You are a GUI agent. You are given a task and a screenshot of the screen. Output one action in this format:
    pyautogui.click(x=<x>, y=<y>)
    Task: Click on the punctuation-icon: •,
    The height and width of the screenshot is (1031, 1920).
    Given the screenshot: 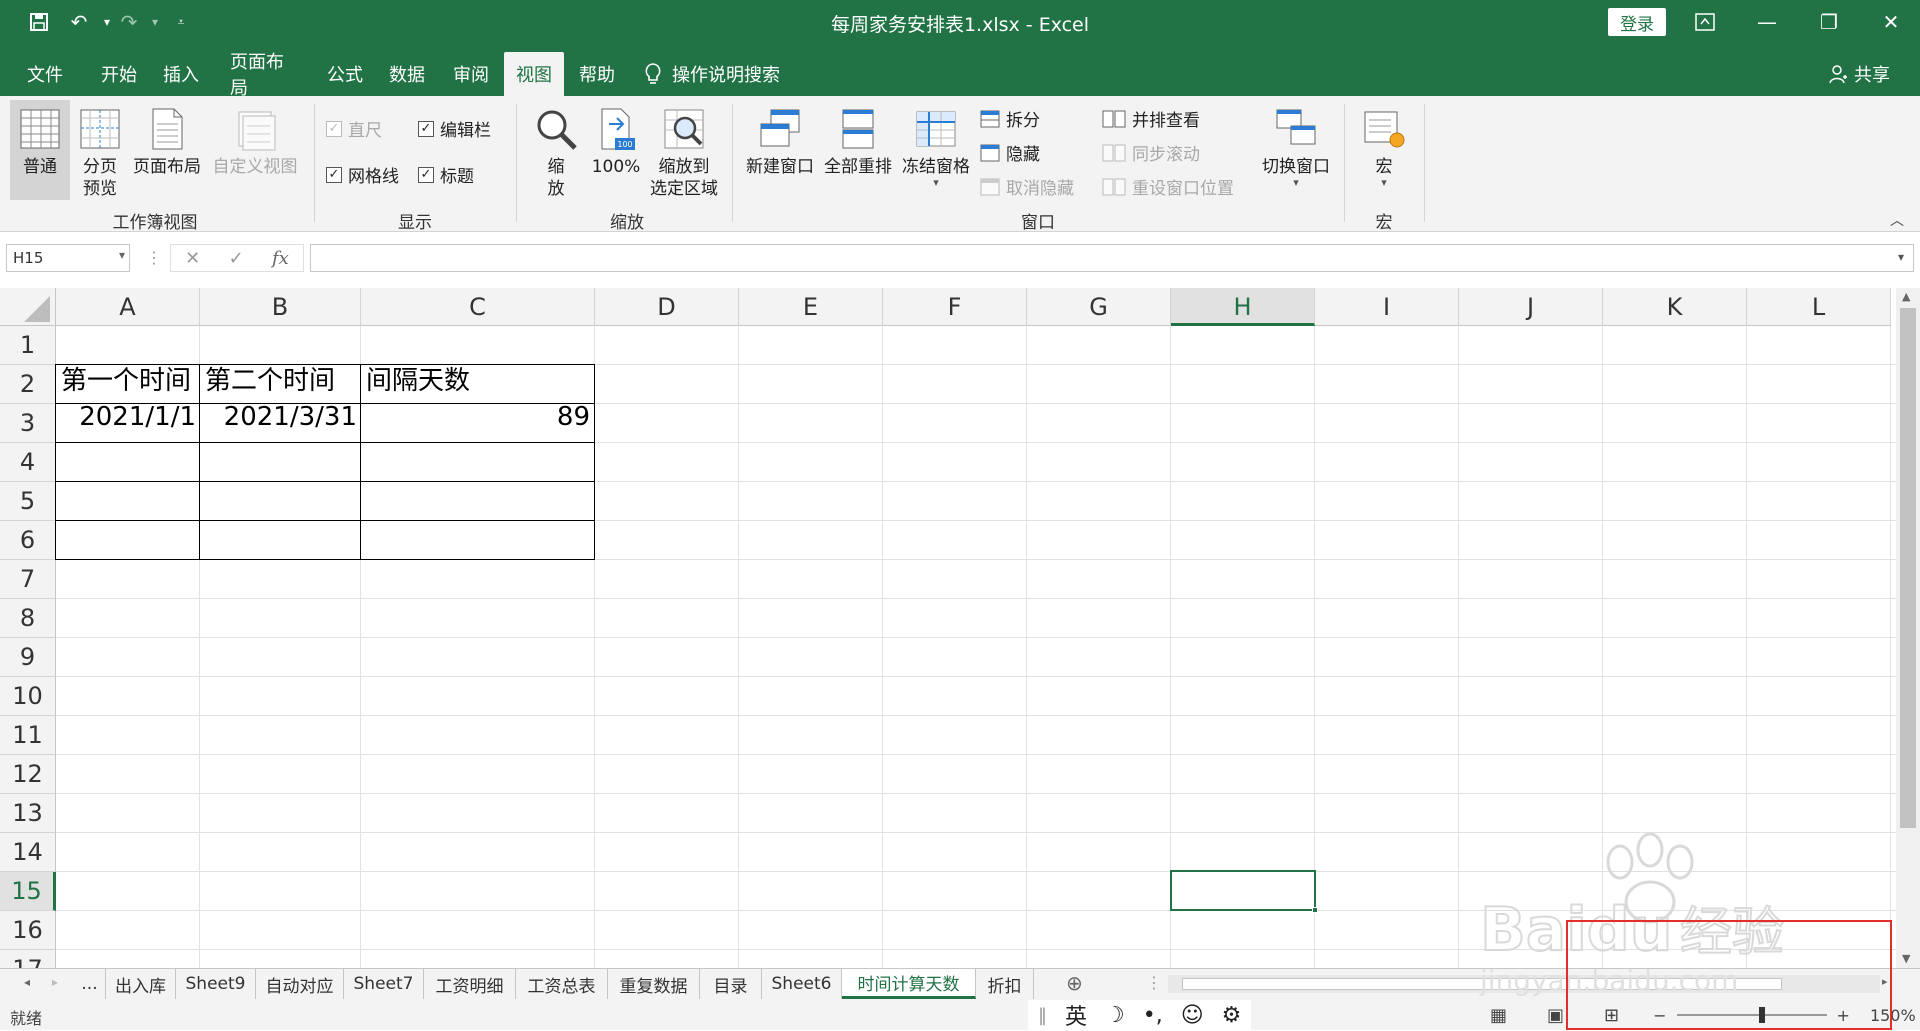 What is the action you would take?
    pyautogui.click(x=1153, y=1015)
    